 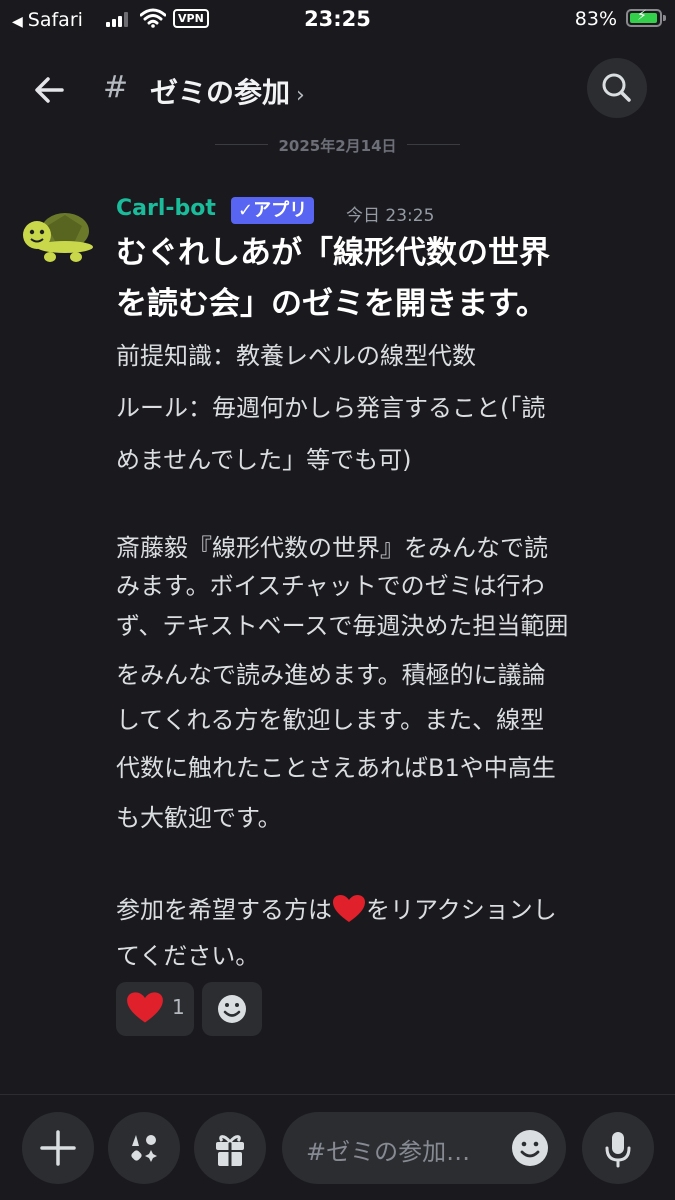 What do you see at coordinates (116, 87) in the screenshot?
I see `channel-hash-icon: #` at bounding box center [116, 87].